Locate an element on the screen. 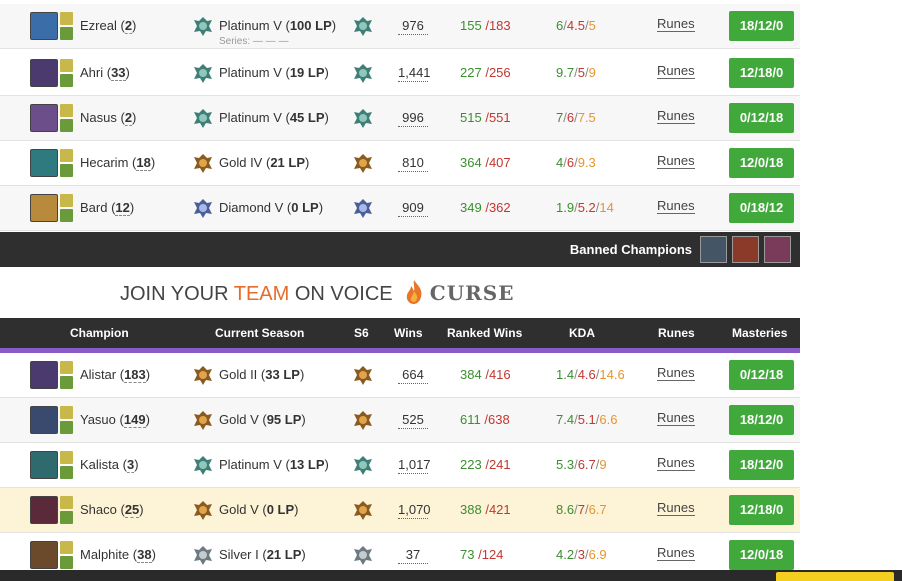 The width and height of the screenshot is (902, 581). curse-logo-text: CURSE is located at coordinates (472, 293).